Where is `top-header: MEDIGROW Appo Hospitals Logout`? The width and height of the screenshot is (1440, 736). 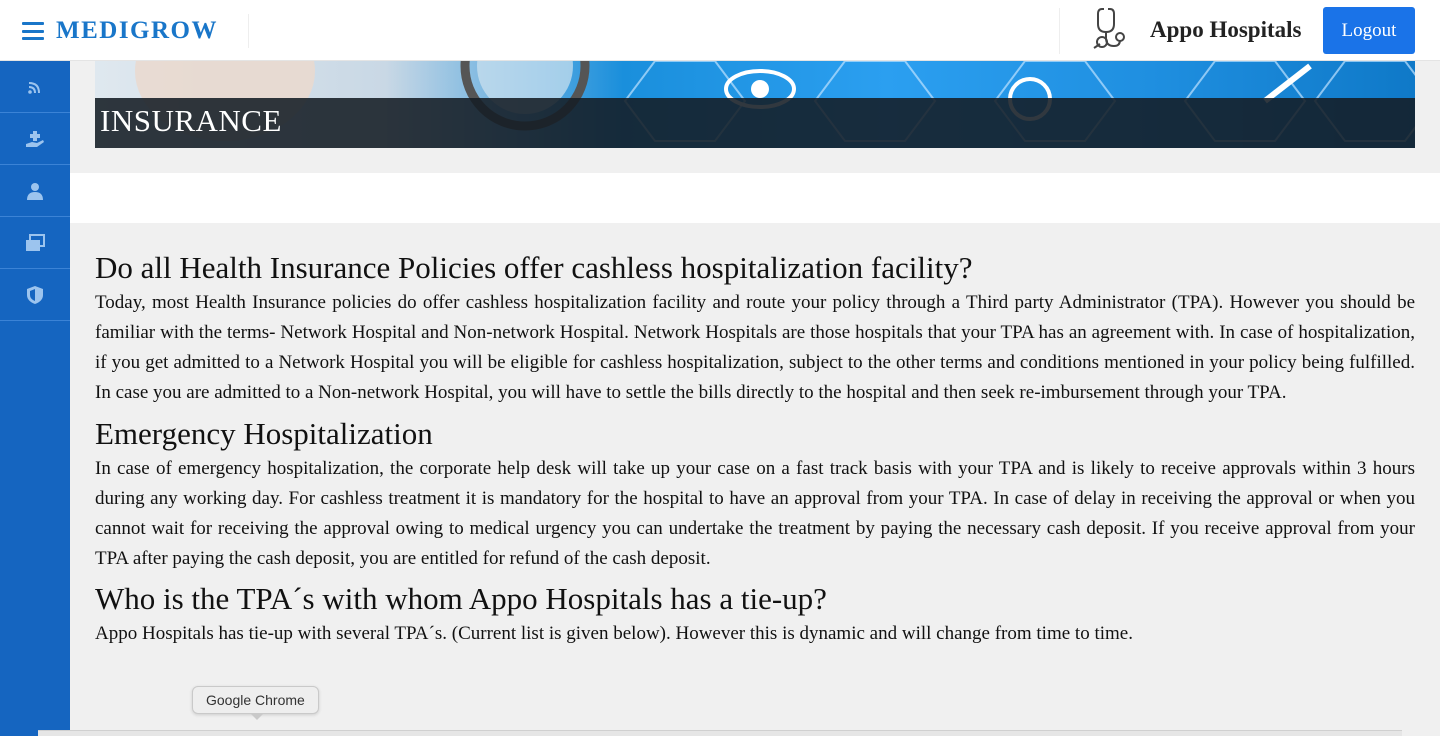
top-header: MEDIGROW Appo Hospitals Logout is located at coordinates (720, 30).